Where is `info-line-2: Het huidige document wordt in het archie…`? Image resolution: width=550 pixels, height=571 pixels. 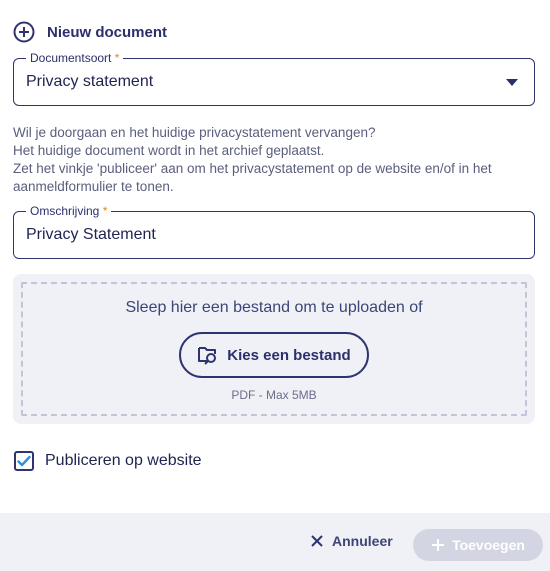 info-line-2: Het huidige document wordt in het archie… is located at coordinates (169, 150).